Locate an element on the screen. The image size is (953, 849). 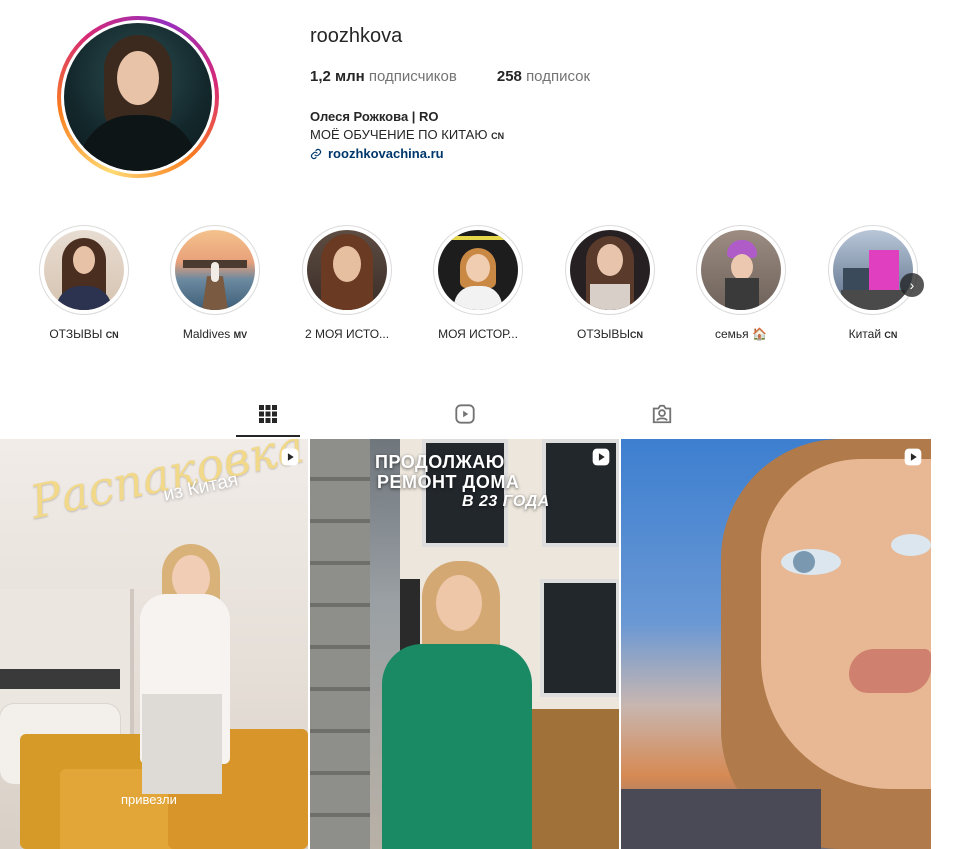
highlight-label: семья 🏠 is located at coordinates (741, 334).